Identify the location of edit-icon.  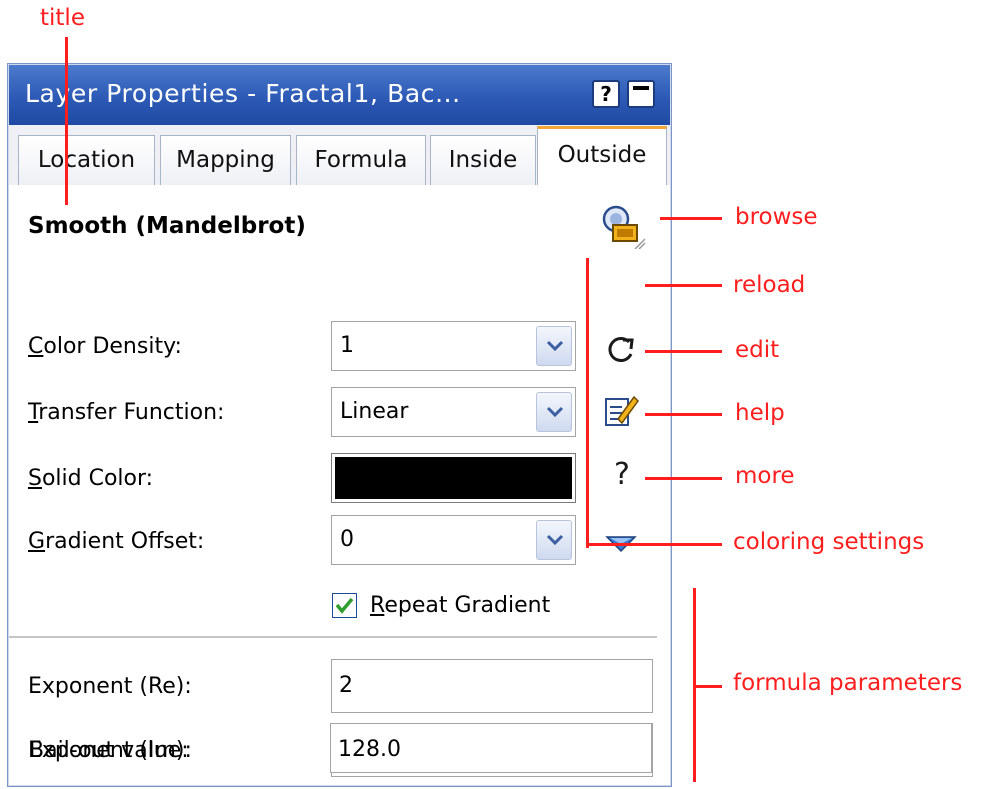
(622, 412).